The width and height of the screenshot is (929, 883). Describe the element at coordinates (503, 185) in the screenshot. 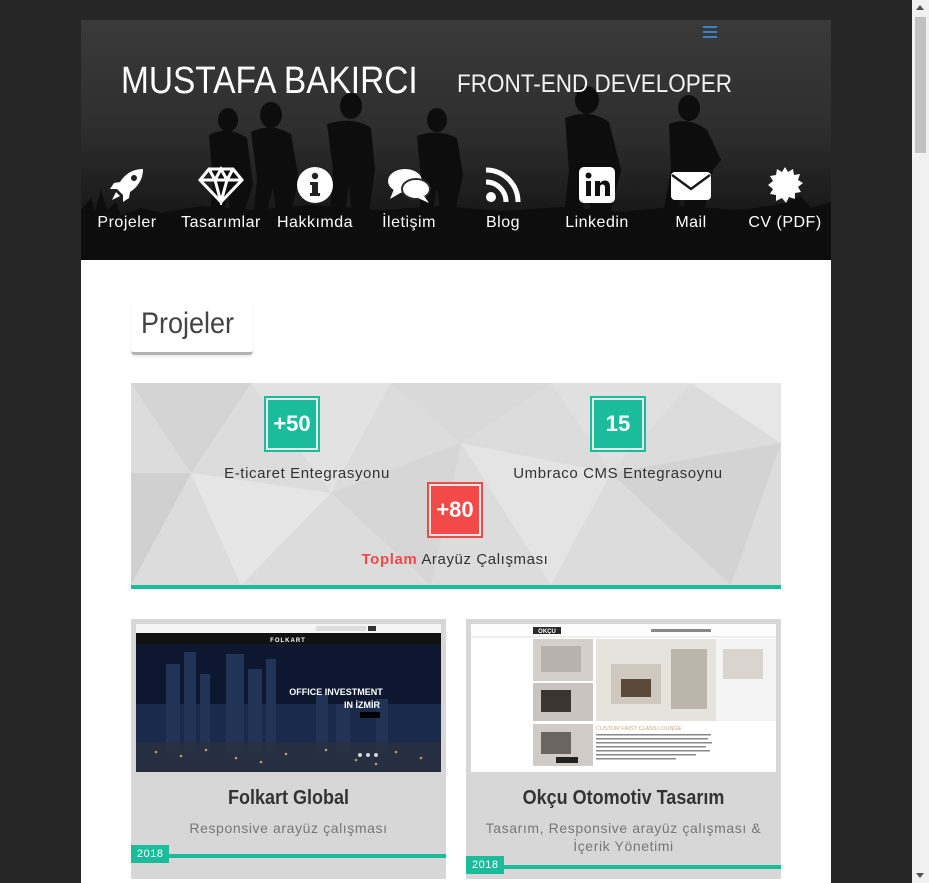

I see `rss-icon` at that location.